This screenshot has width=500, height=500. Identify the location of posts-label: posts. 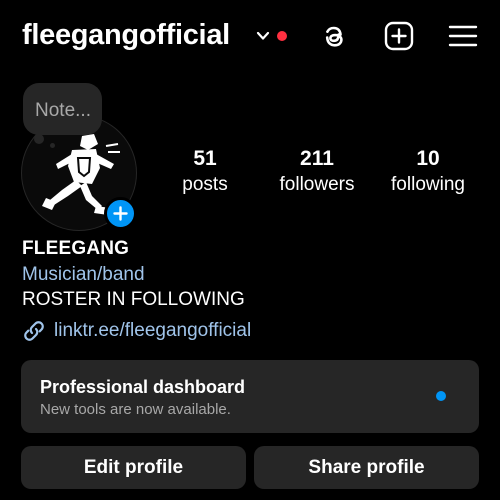
(205, 184).